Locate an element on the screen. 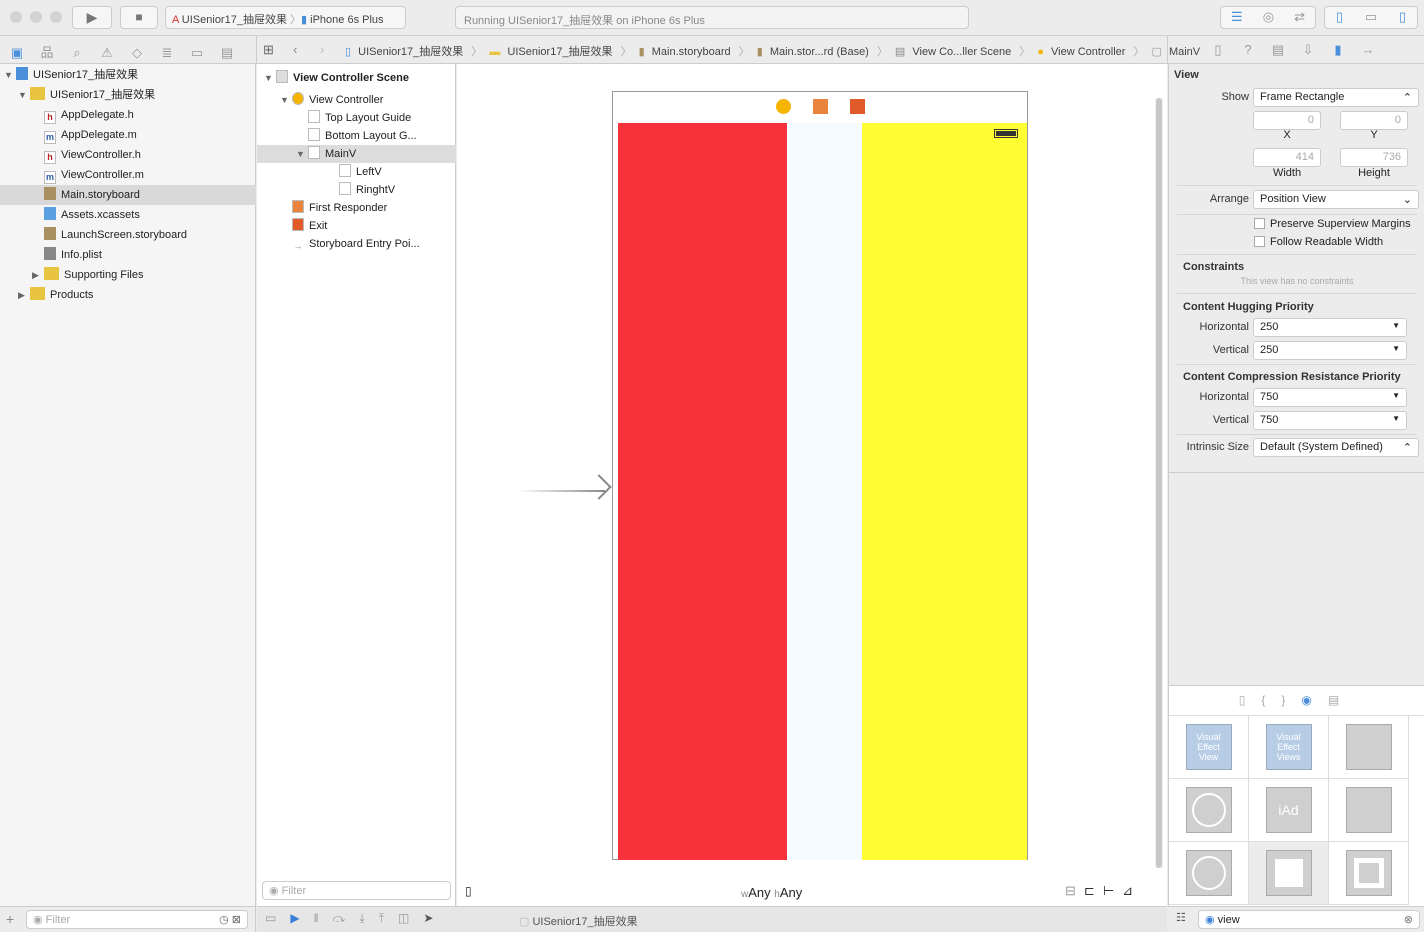 The height and width of the screenshot is (932, 1424). outline-item: Top Layout Guide is located at coordinates (356, 118).